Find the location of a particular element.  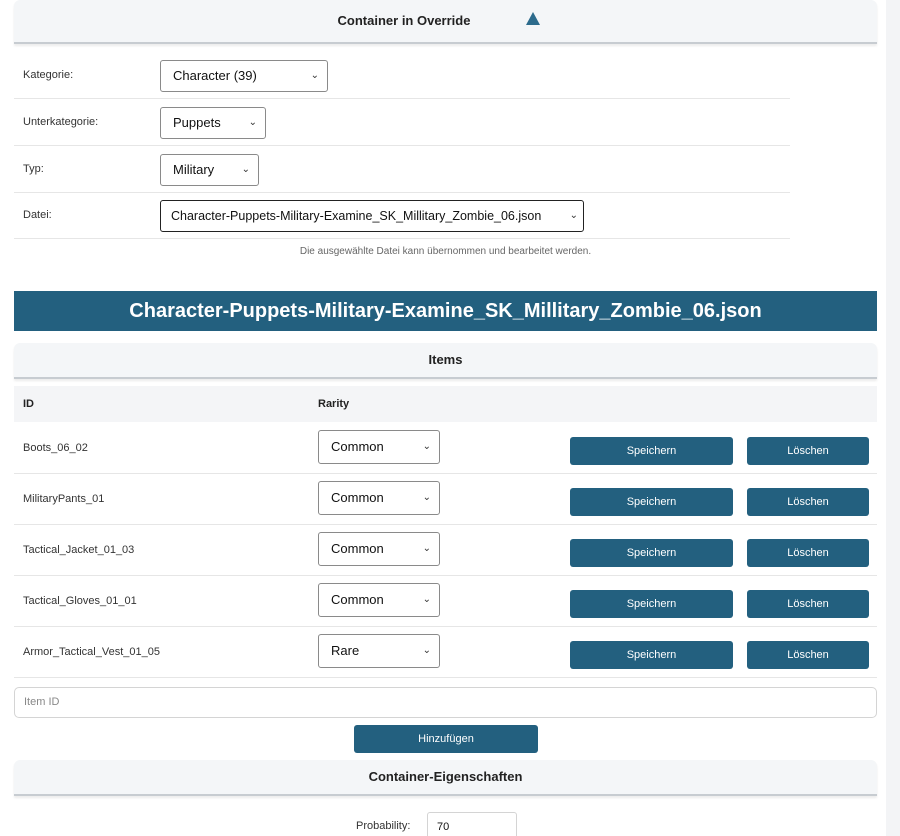

items-section-header: Items is located at coordinates (445, 361).